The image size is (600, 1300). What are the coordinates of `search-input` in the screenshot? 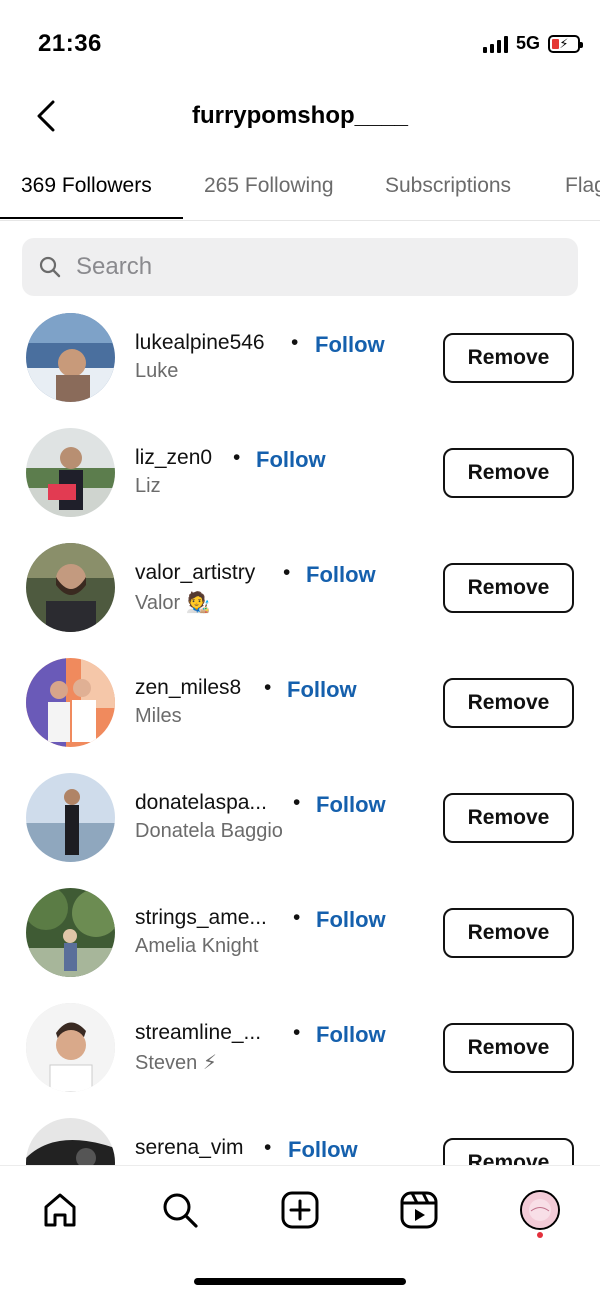 It's located at (306, 267).